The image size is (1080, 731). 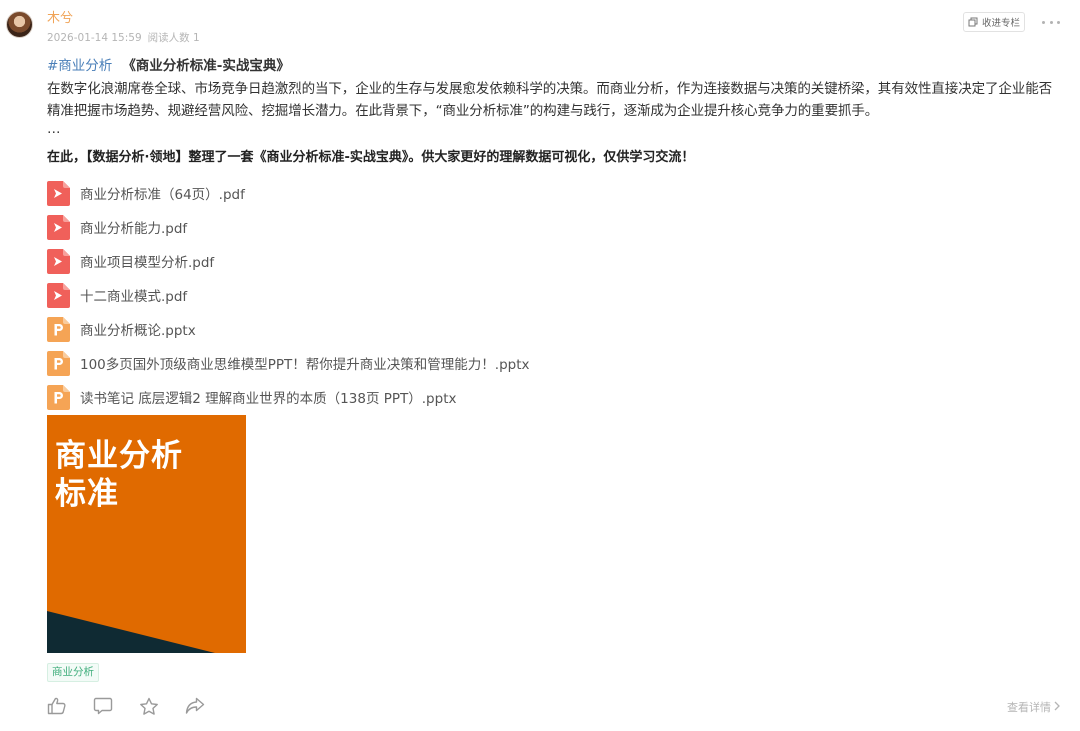 What do you see at coordinates (146, 534) in the screenshot?
I see `cover-image: 商业分析 标准` at bounding box center [146, 534].